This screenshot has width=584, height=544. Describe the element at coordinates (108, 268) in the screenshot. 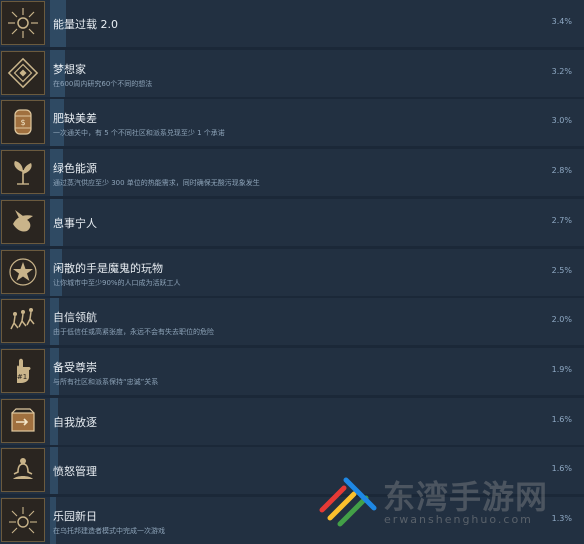

I see `achievement-title: 闲散的手是魔鬼的玩物` at that location.